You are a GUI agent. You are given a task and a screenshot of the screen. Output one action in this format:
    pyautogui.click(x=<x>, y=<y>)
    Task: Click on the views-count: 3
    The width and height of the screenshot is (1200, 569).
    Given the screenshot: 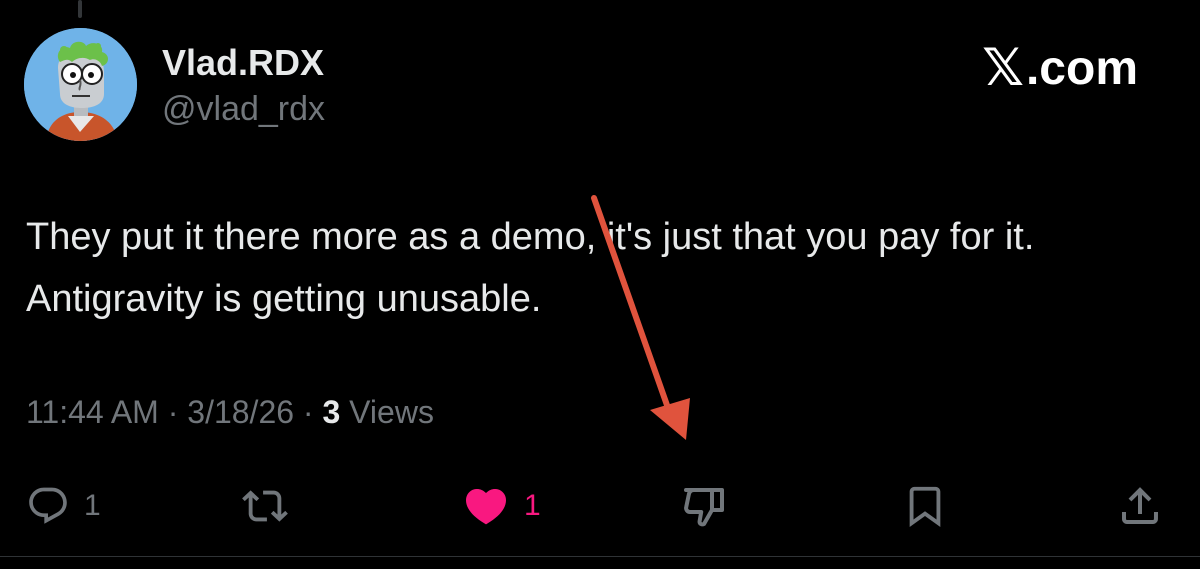 What is the action you would take?
    pyautogui.click(x=331, y=412)
    